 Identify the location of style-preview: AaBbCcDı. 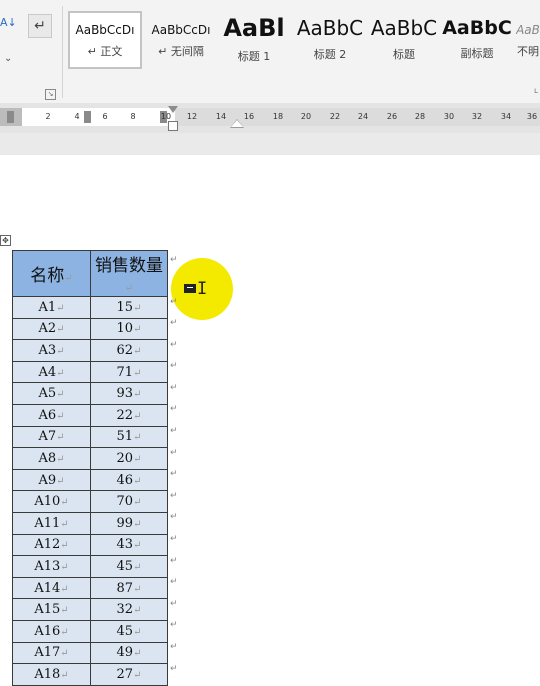
(181, 30).